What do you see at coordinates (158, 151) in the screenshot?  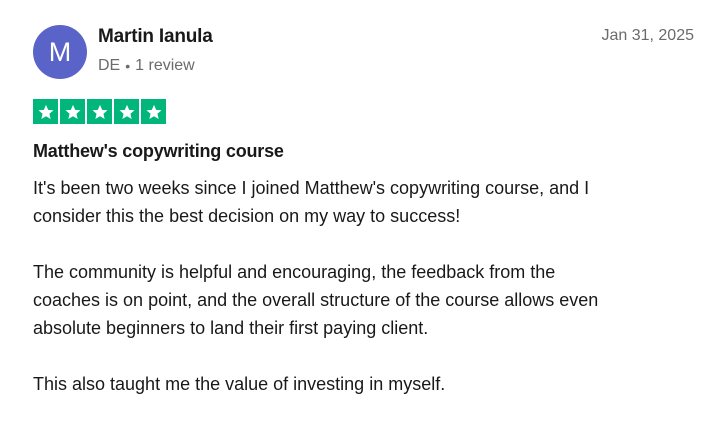 I see `review-title: Matthew's copywriting course` at bounding box center [158, 151].